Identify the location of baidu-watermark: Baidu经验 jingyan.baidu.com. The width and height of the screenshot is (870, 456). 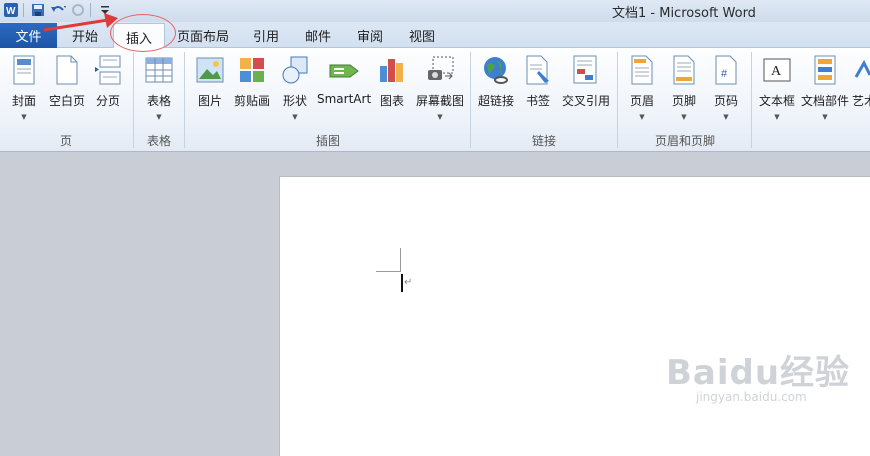
(758, 374).